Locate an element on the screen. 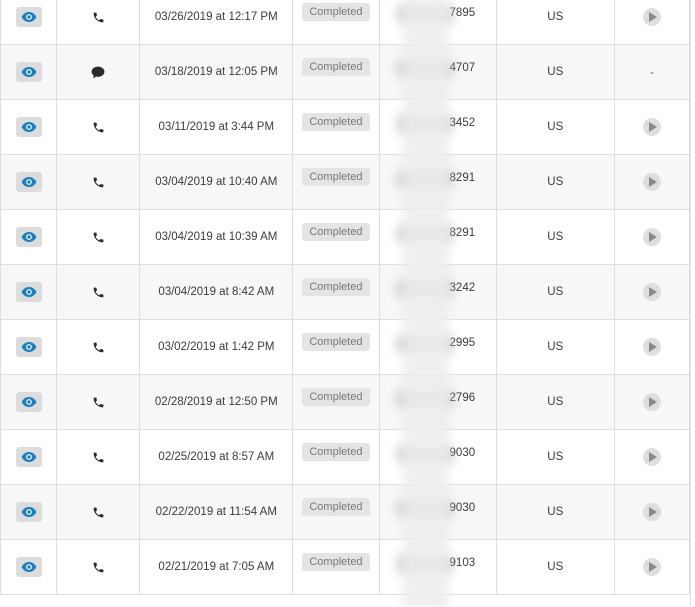 This screenshot has height=607, width=695. date-cell: 03/18/2019 at 12:05 PM is located at coordinates (216, 72).